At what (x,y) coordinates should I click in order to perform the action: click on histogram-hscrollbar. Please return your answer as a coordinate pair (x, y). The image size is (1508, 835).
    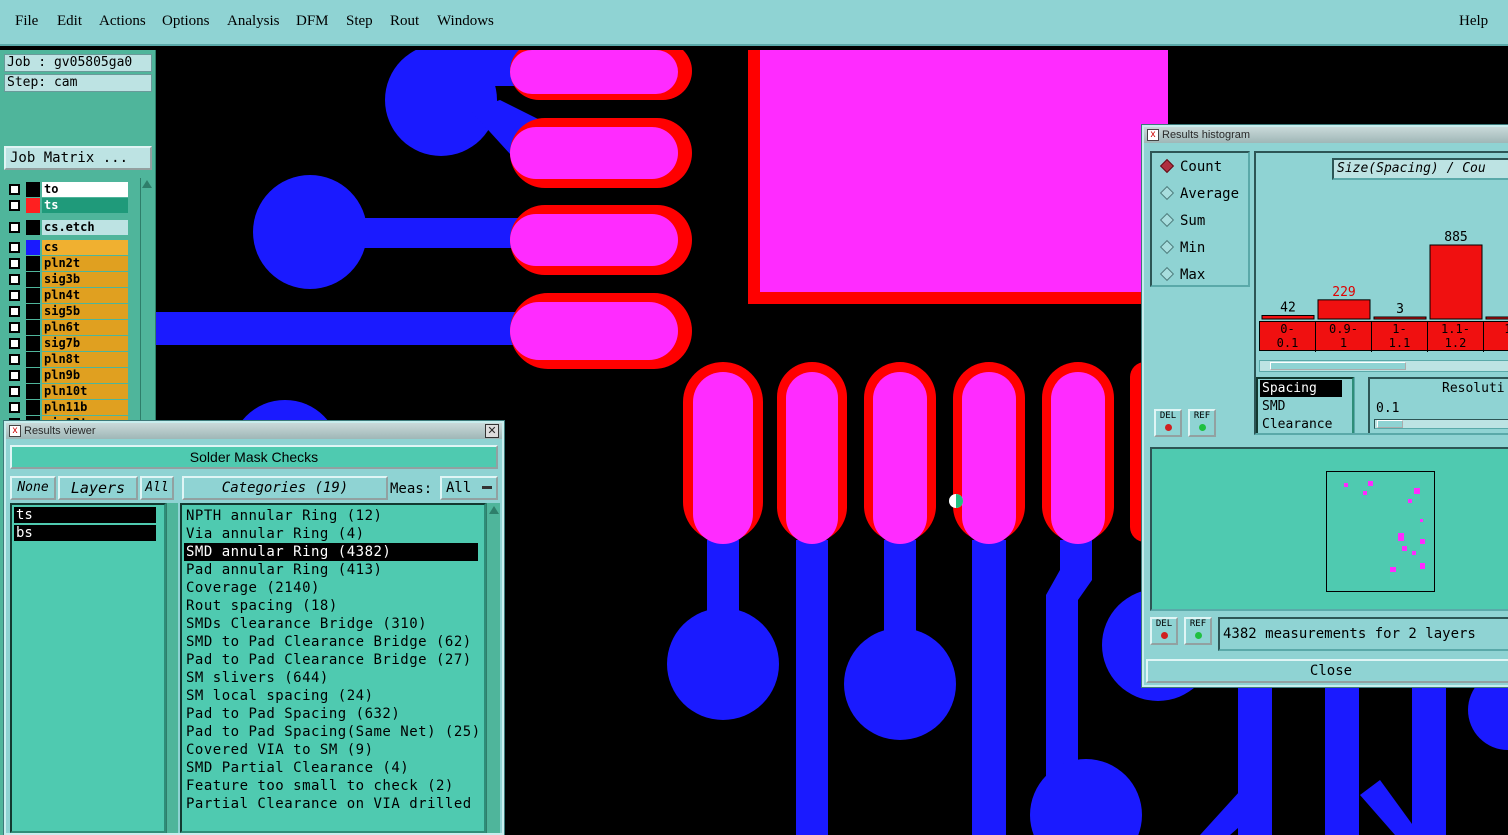
    Looking at the image, I should click on (1383, 366).